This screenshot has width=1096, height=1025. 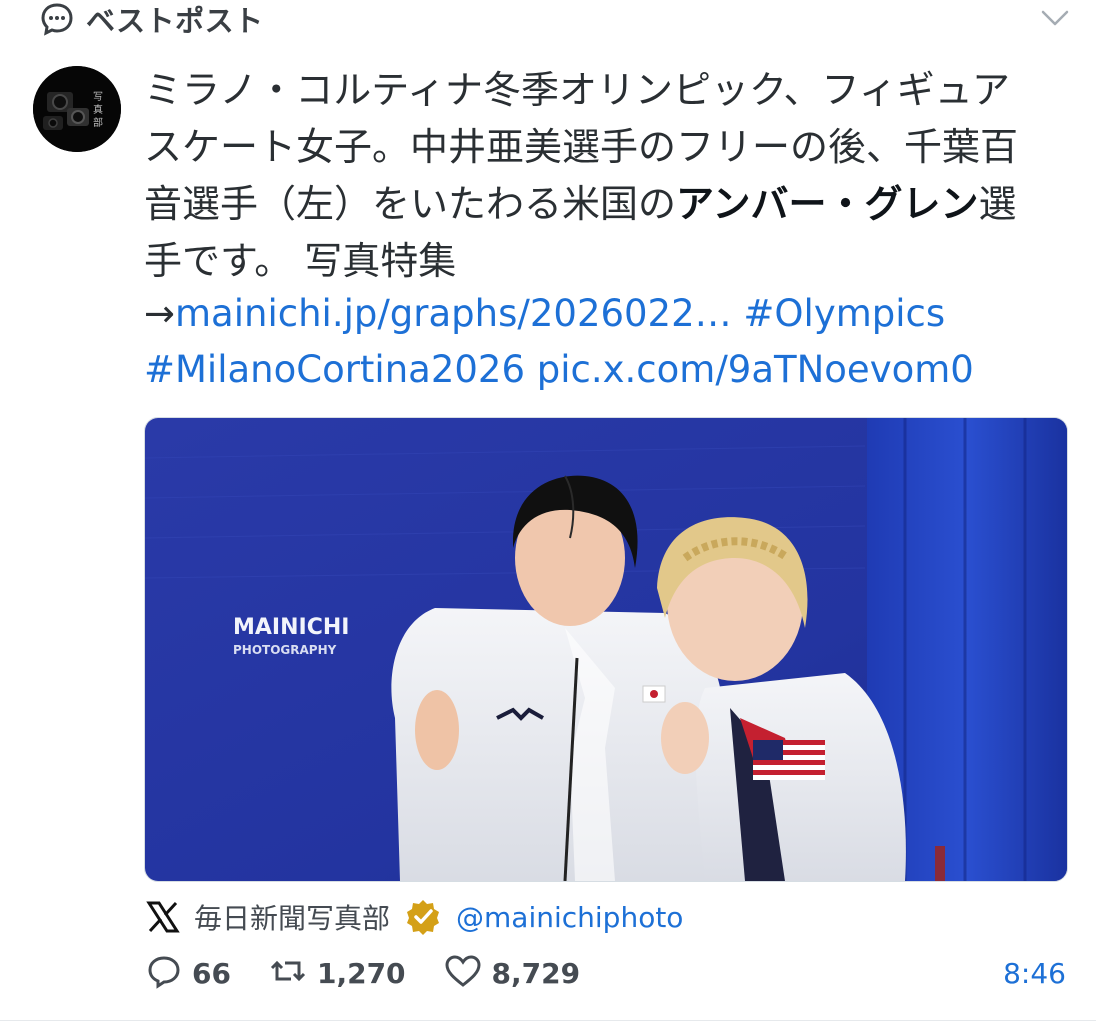 What do you see at coordinates (188, 973) in the screenshot?
I see `reply-button: 66` at bounding box center [188, 973].